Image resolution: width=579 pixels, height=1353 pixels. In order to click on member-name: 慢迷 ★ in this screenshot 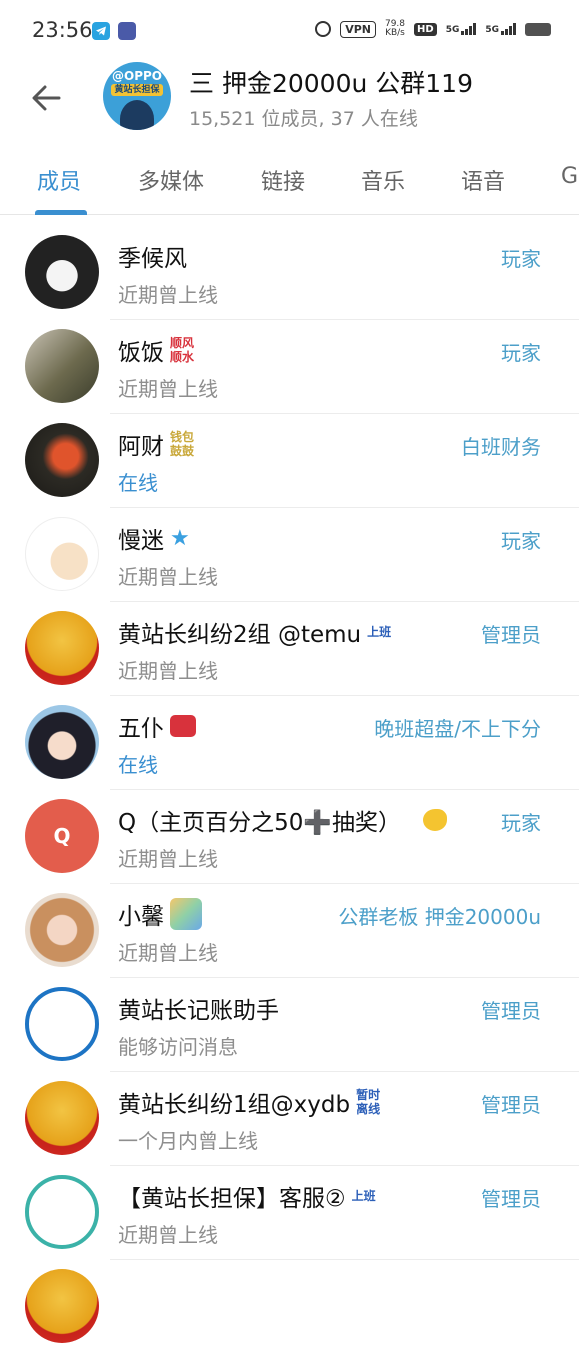, I will do `click(154, 538)`.